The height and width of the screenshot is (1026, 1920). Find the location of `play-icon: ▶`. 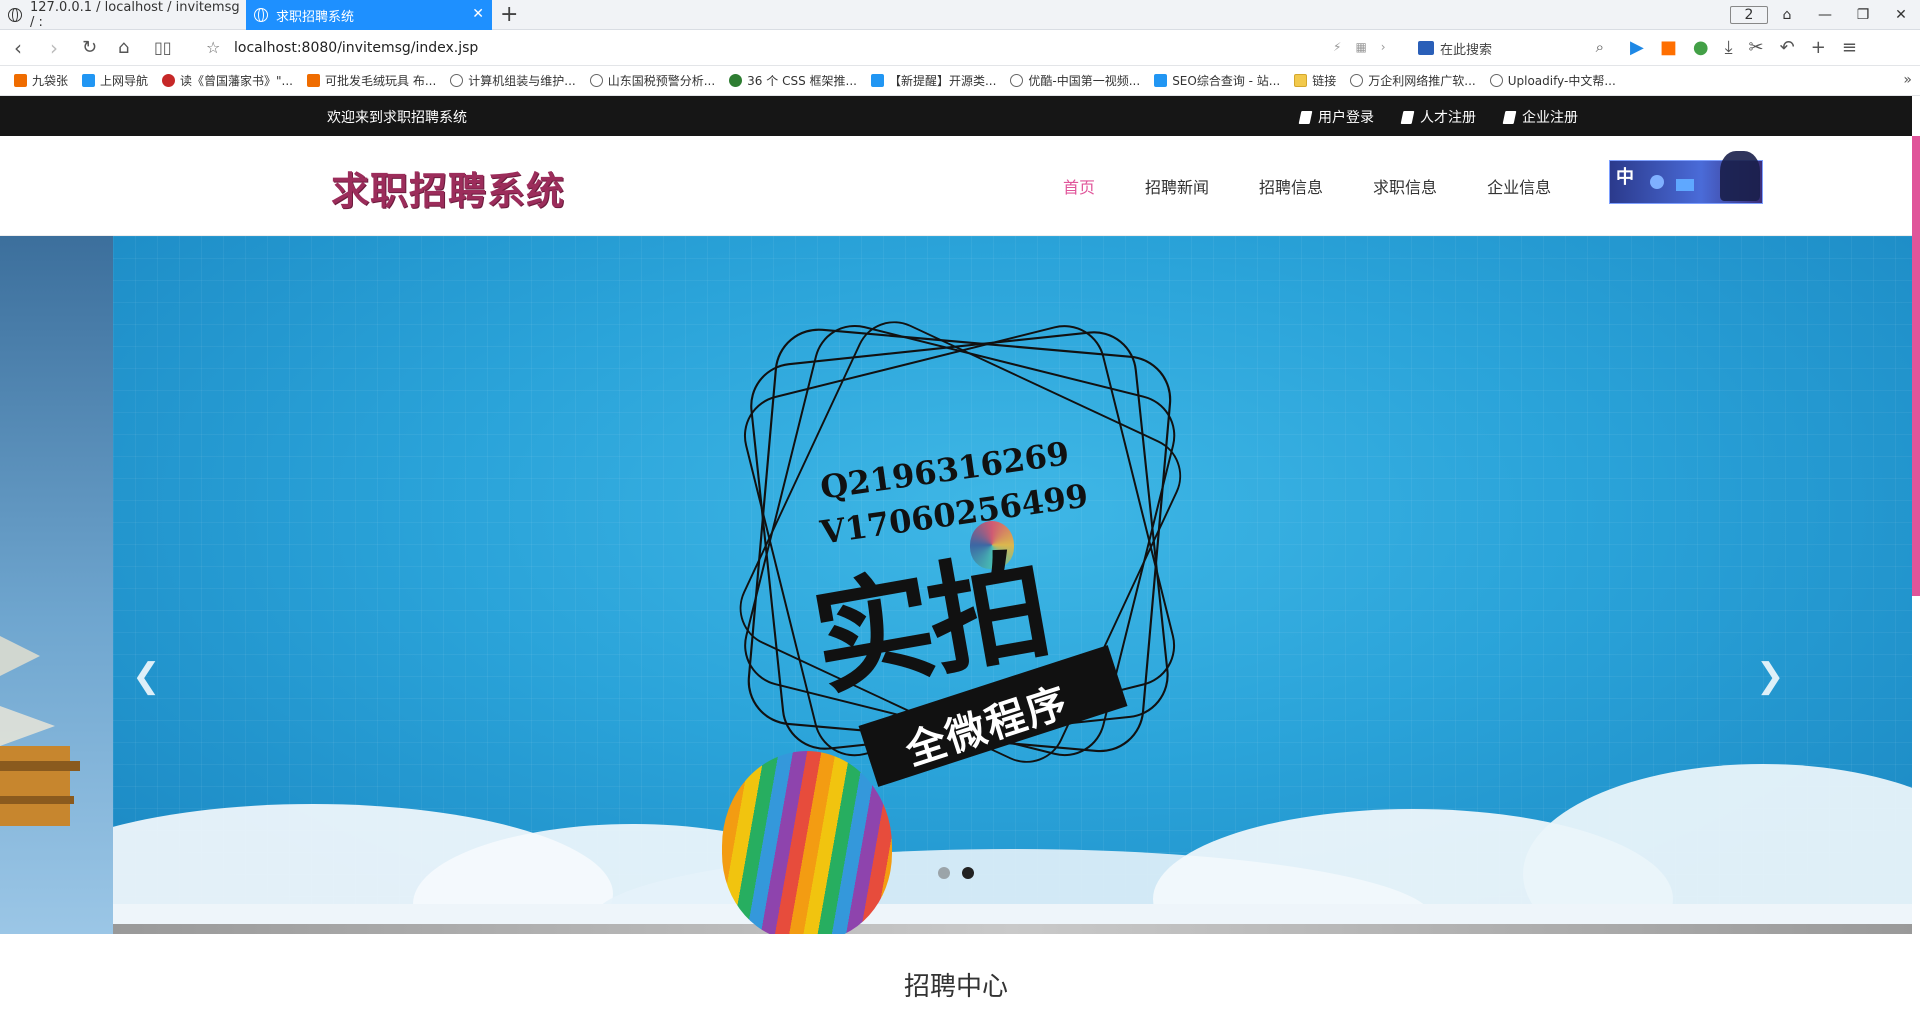

play-icon: ▶ is located at coordinates (1637, 48).